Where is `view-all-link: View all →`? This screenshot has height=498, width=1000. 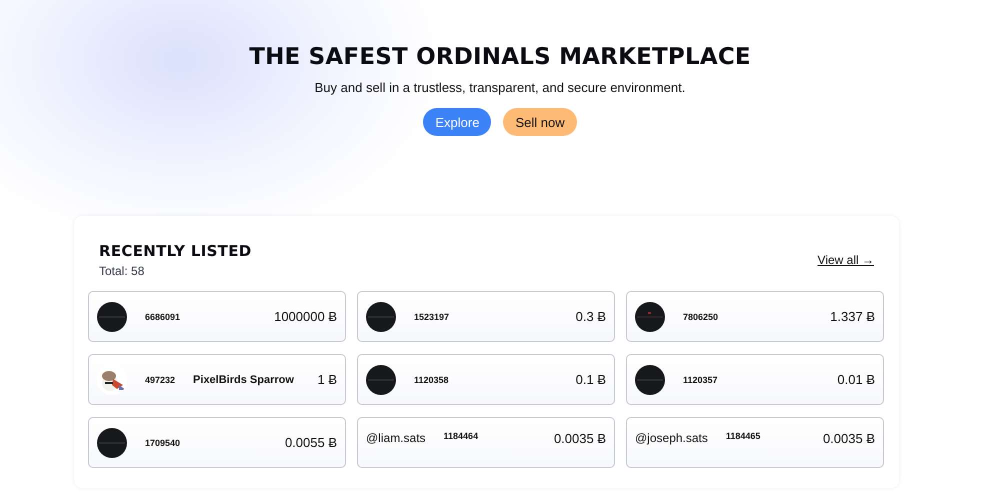
view-all-link: View all → is located at coordinates (846, 260).